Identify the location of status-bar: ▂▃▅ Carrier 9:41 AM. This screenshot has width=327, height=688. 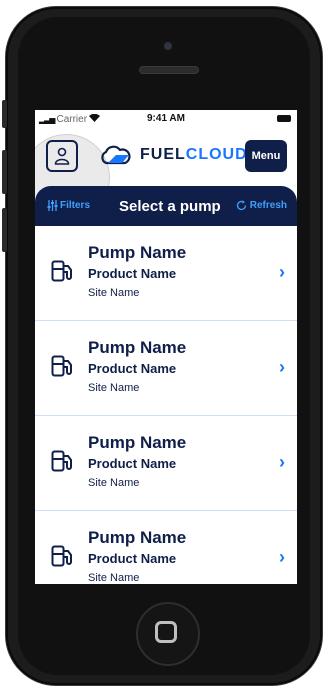
(166, 119).